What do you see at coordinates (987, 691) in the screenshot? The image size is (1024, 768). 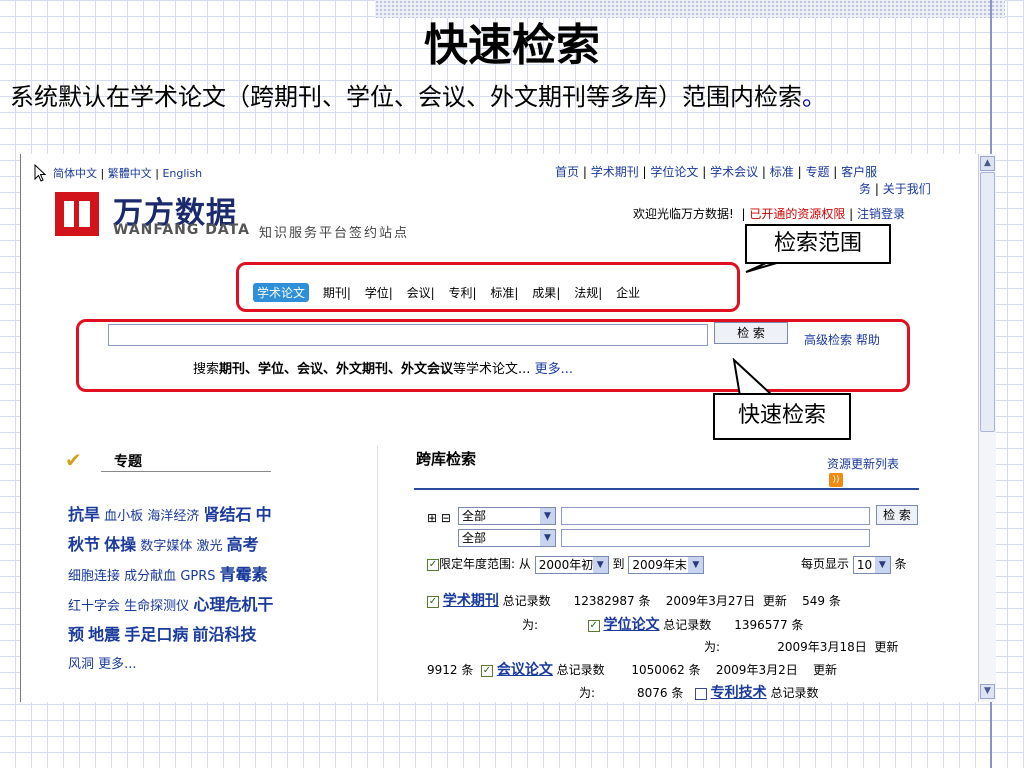 I see `scroll-down-icon: ▼` at bounding box center [987, 691].